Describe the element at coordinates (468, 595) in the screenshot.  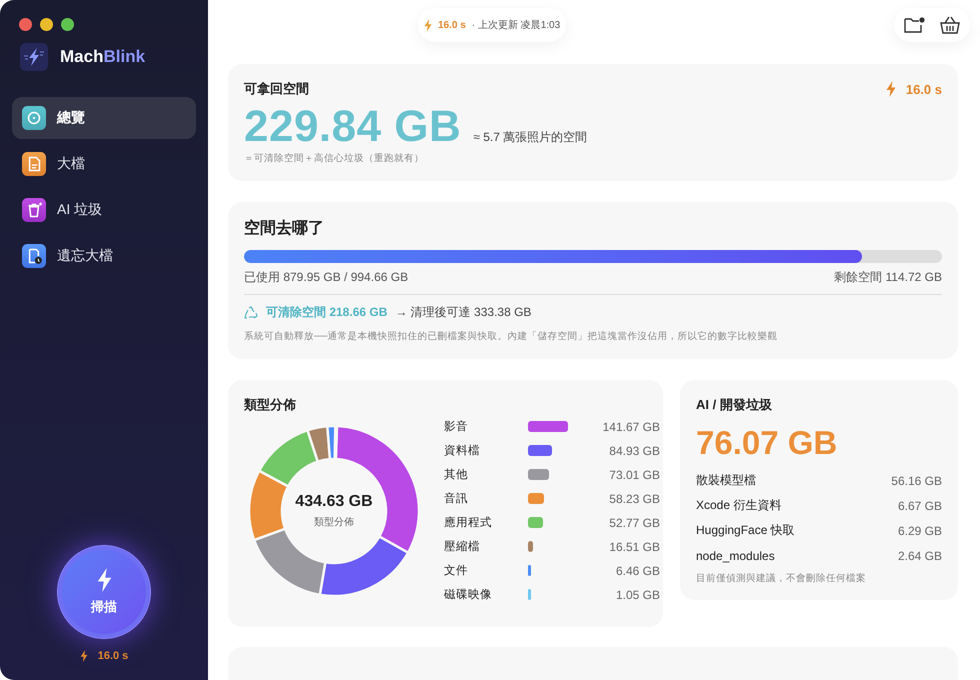
I see `legend-label: 磁碟映像` at that location.